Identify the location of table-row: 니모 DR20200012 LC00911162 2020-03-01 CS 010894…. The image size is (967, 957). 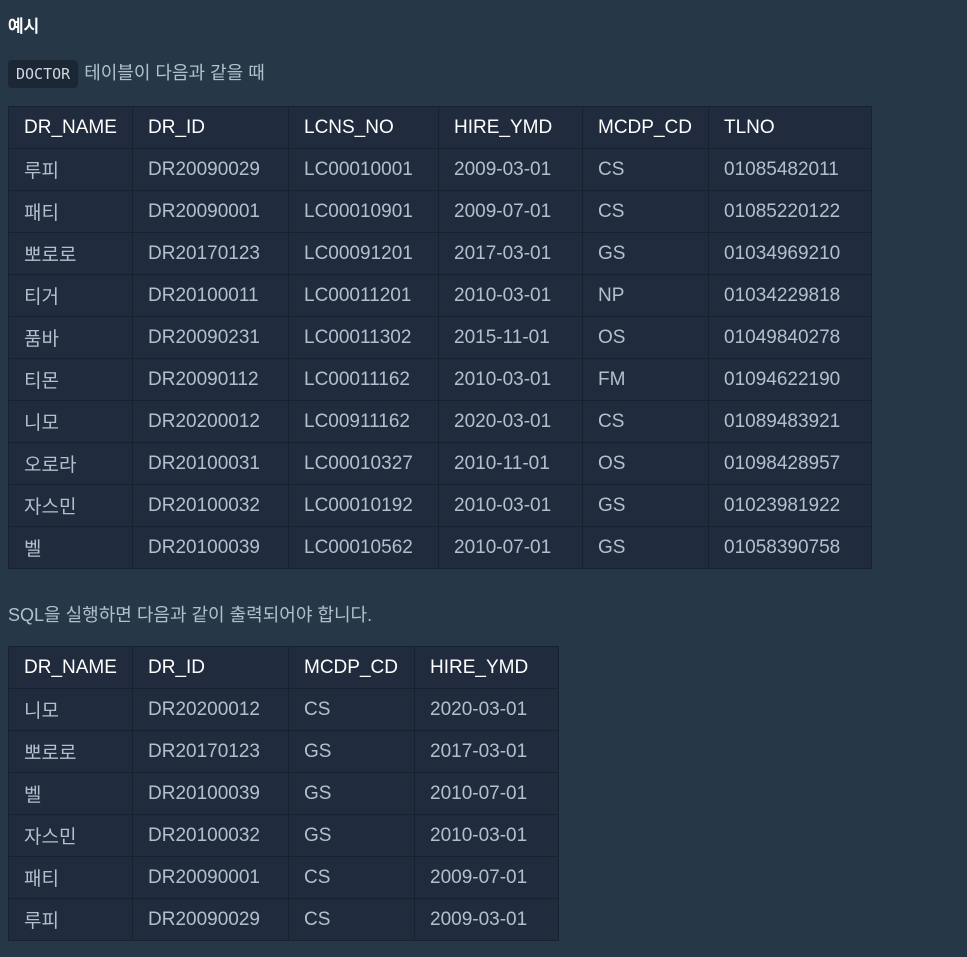
(440, 421).